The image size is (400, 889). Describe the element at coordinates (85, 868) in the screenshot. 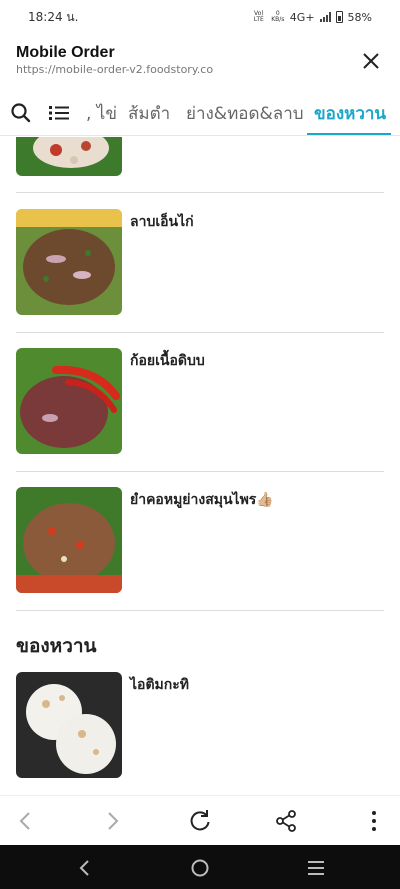

I see `nav-back-icon` at that location.